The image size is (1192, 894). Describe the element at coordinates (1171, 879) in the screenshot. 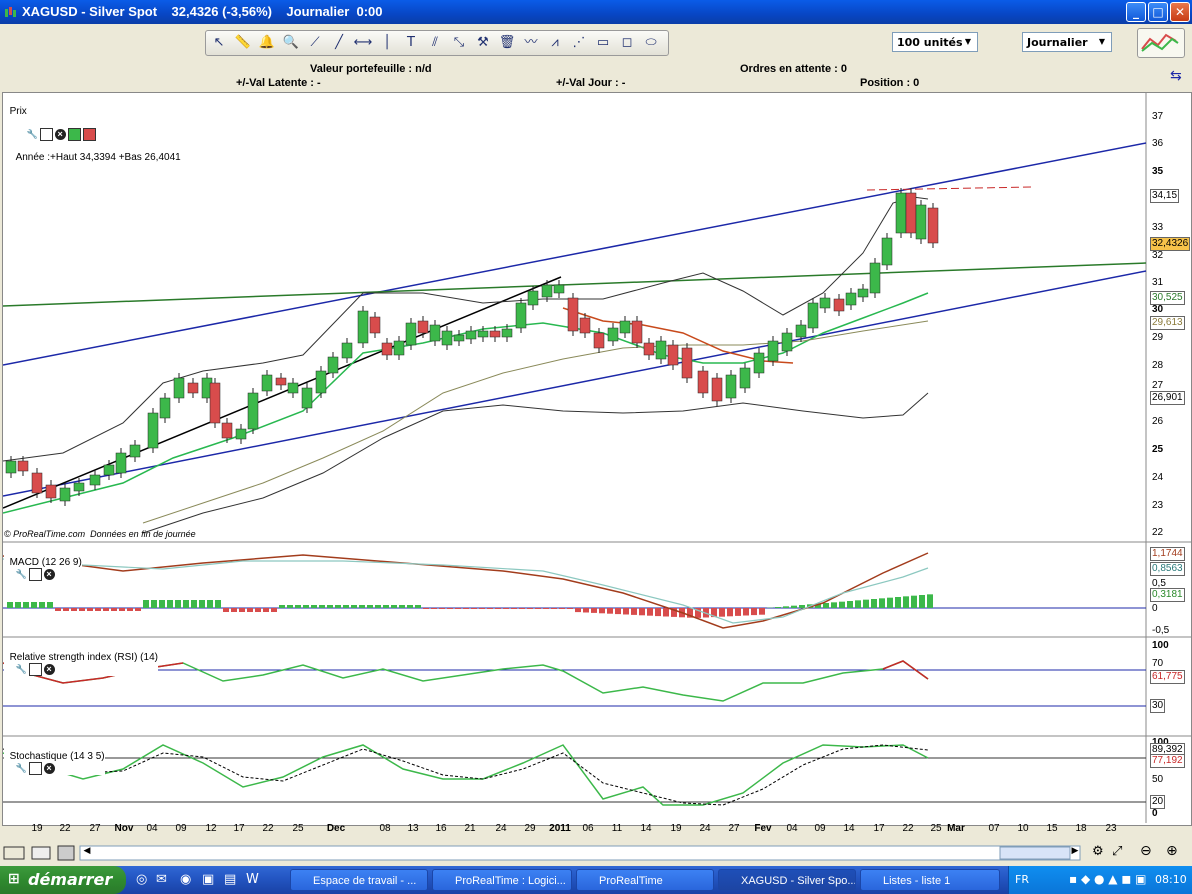

I see `clock: 08:10` at that location.